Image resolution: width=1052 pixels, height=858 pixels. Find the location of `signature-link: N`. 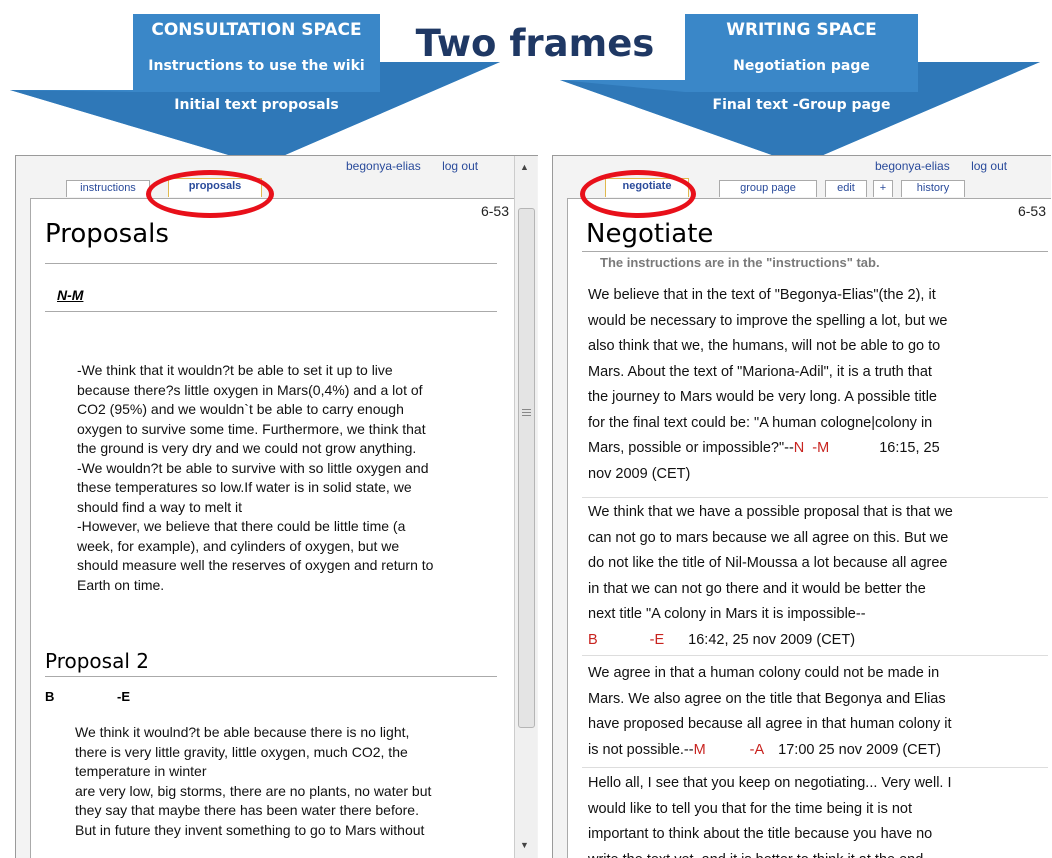

signature-link: N is located at coordinates (799, 448).